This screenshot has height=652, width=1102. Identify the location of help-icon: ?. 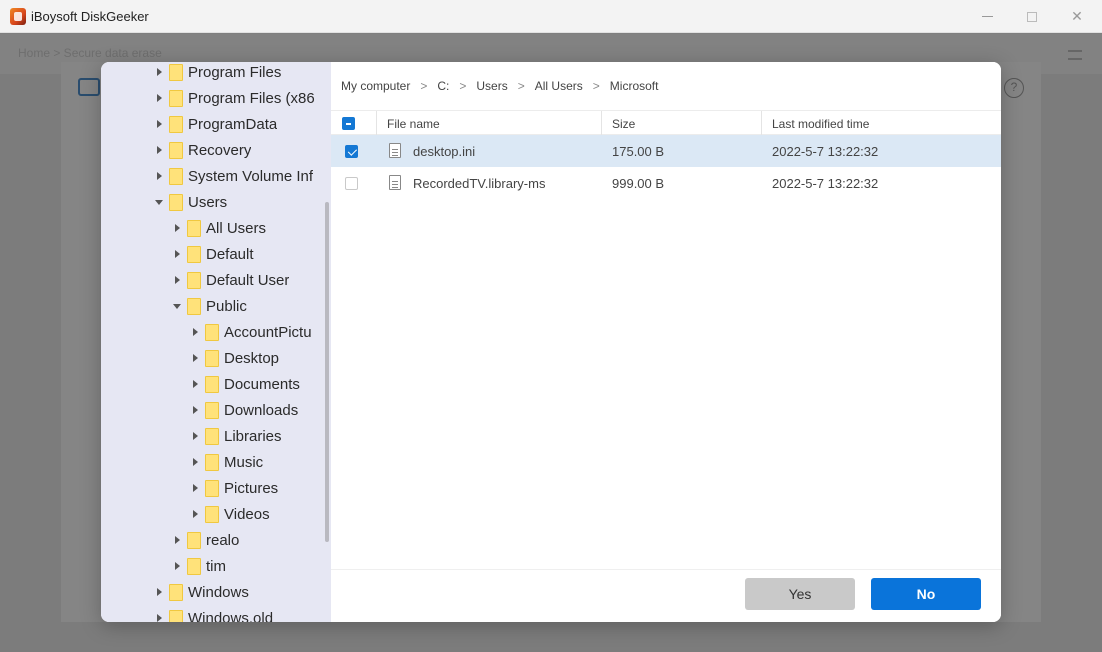
(1014, 88).